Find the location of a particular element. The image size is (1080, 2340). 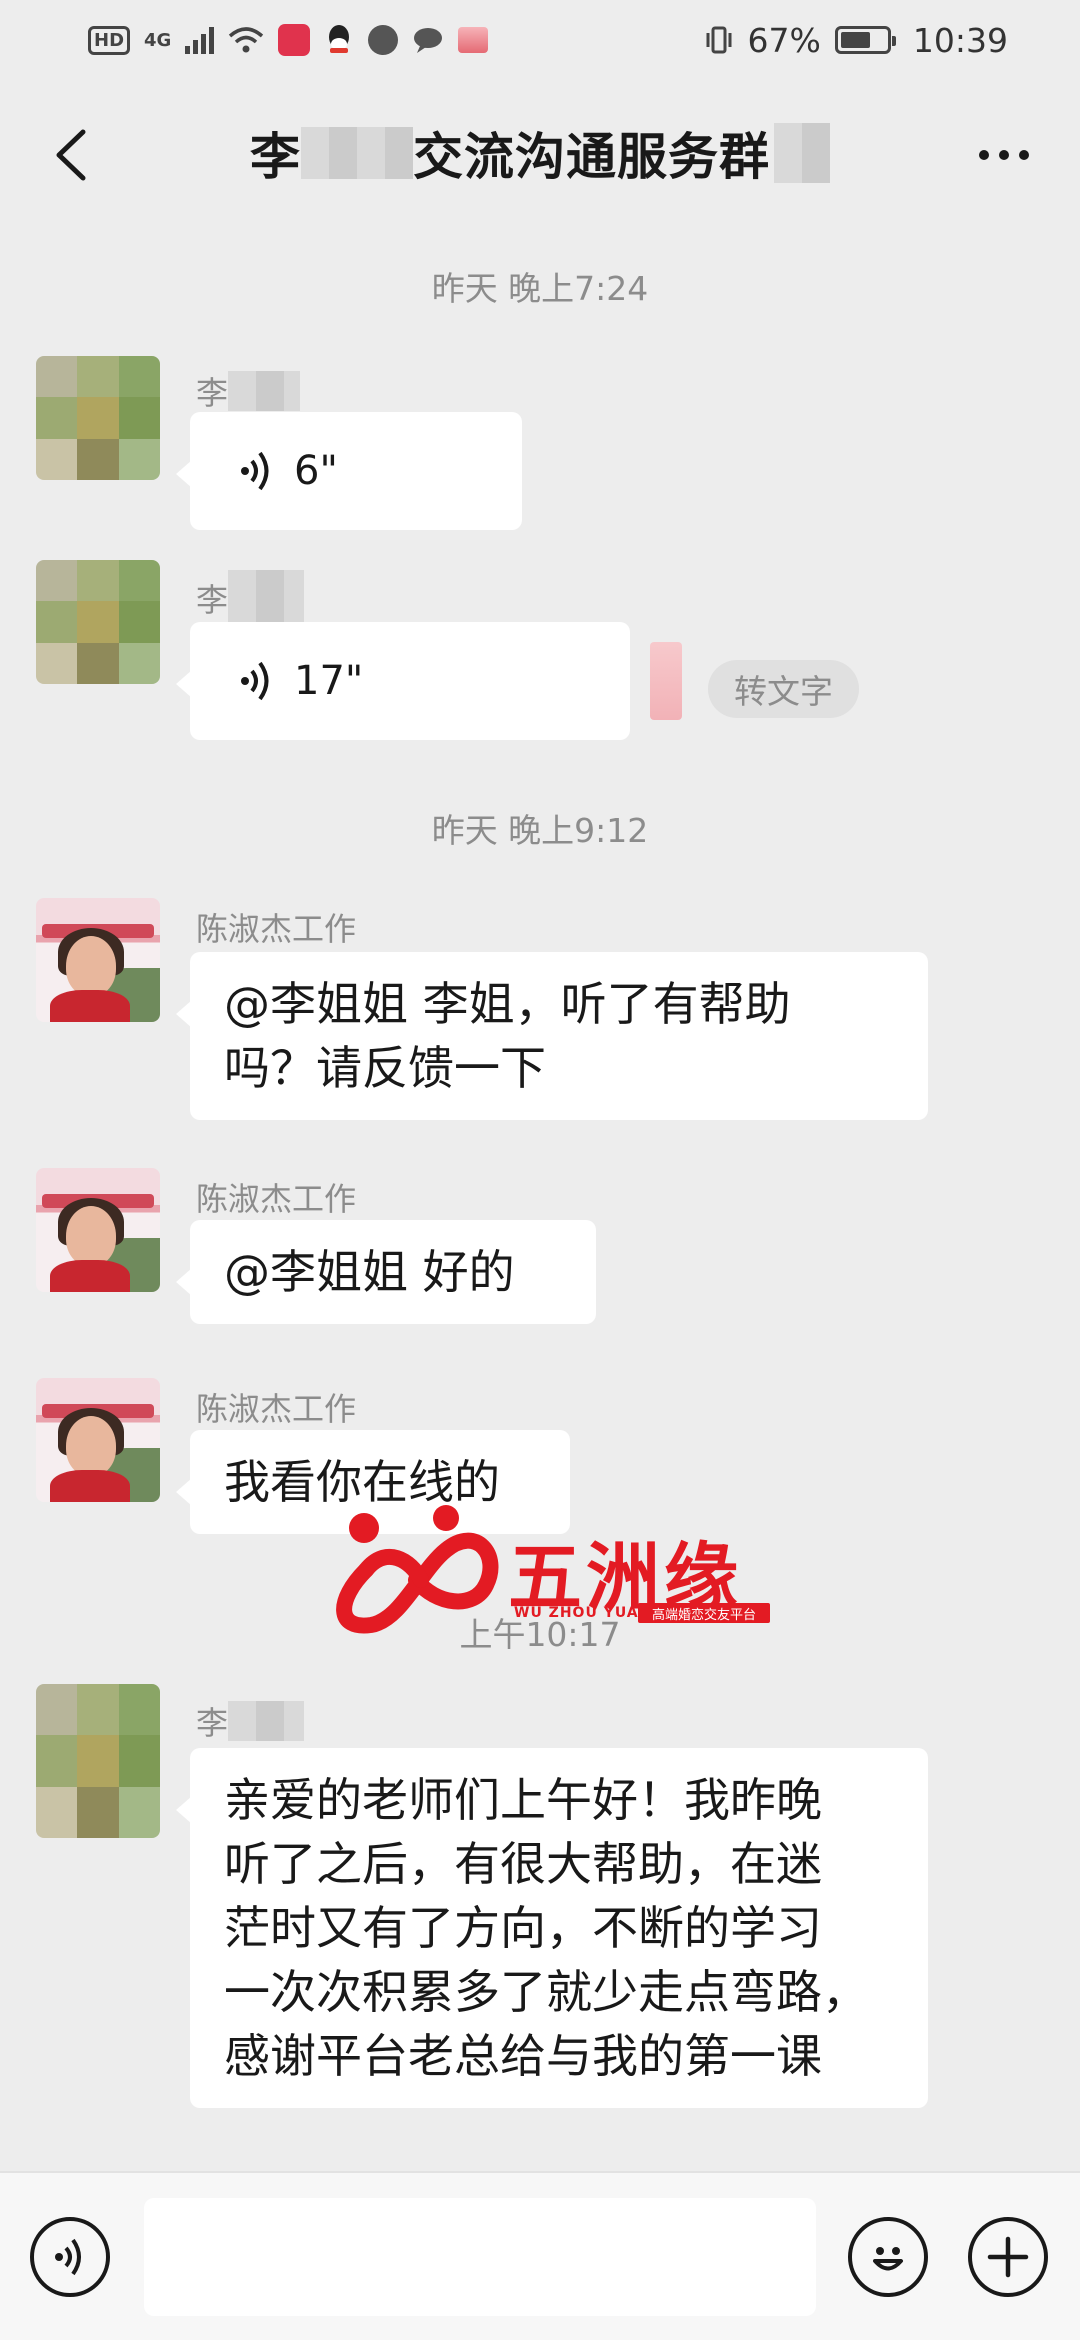

message-line: @李姐姐 好的 is located at coordinates (369, 1272).